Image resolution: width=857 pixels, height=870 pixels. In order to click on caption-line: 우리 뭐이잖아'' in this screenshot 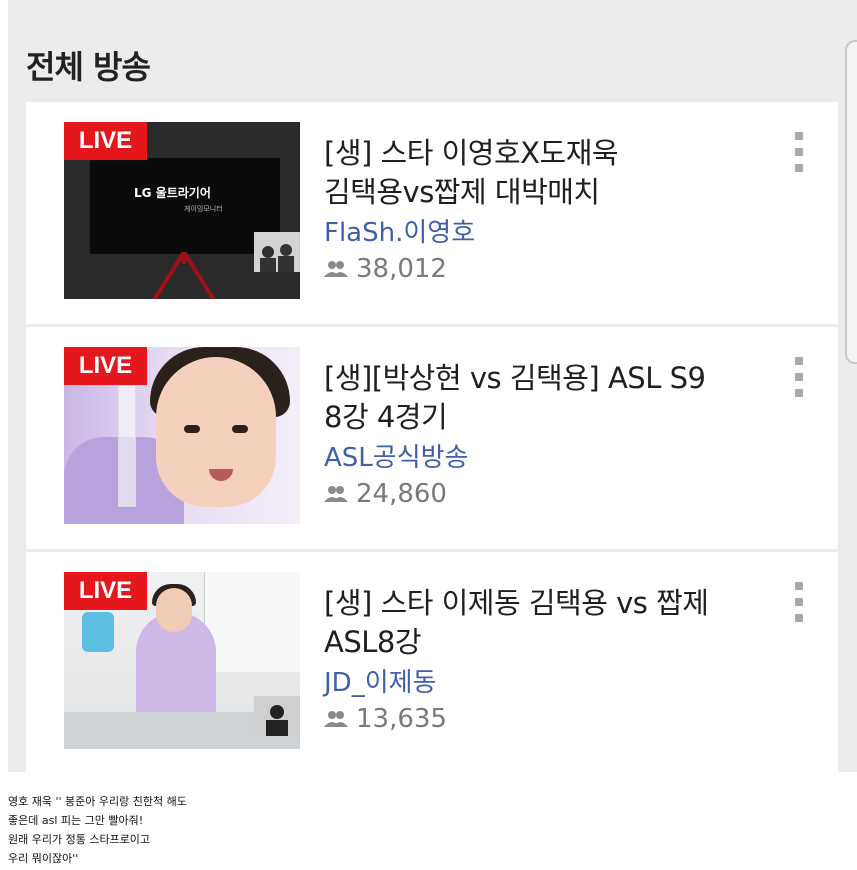, I will do `click(43, 858)`.